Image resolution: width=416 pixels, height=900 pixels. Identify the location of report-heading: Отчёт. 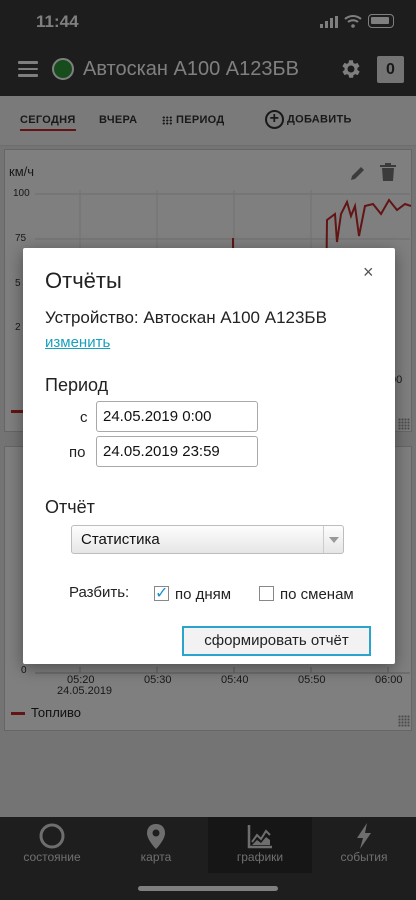
(70, 507).